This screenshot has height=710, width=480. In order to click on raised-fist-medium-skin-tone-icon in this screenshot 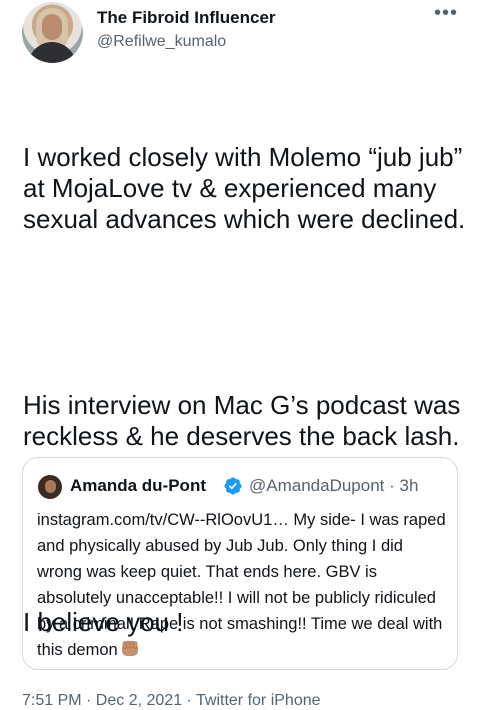, I will do `click(129, 648)`.